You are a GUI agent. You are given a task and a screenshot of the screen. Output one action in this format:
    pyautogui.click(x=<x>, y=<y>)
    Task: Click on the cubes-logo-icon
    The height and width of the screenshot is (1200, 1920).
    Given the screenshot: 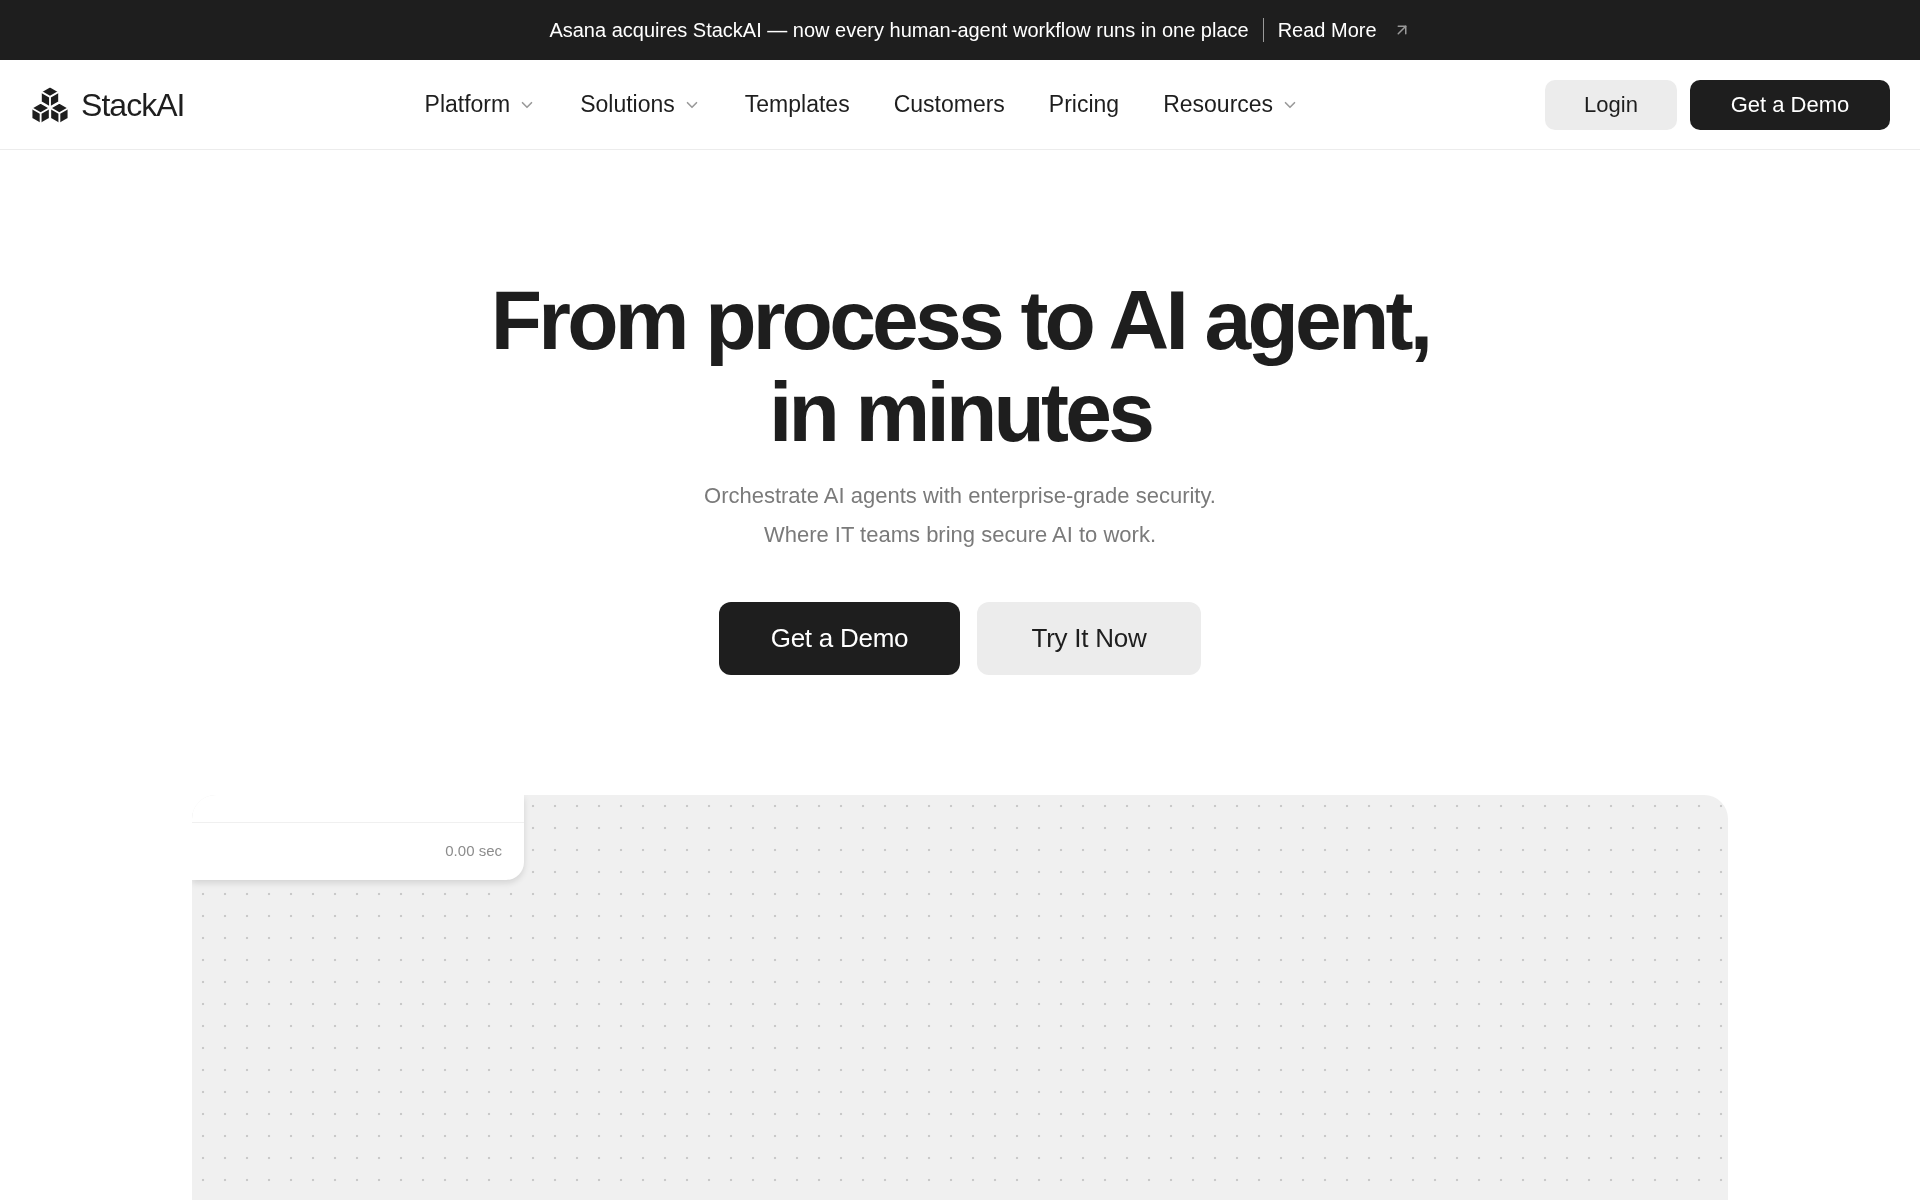 What is the action you would take?
    pyautogui.click(x=50, y=104)
    